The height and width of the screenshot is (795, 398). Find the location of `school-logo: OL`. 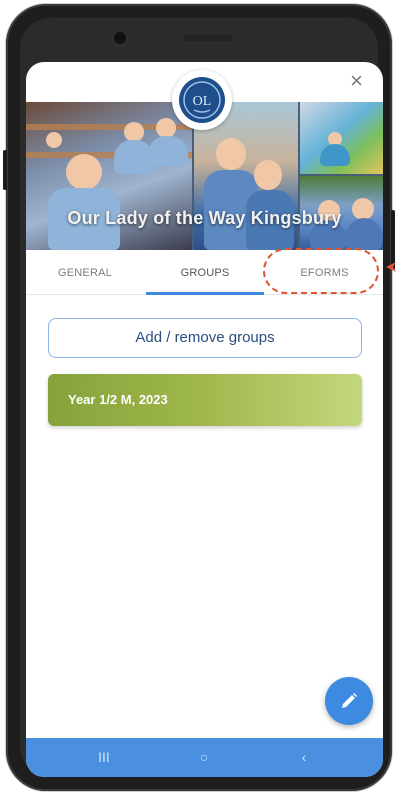

school-logo: OL is located at coordinates (202, 100).